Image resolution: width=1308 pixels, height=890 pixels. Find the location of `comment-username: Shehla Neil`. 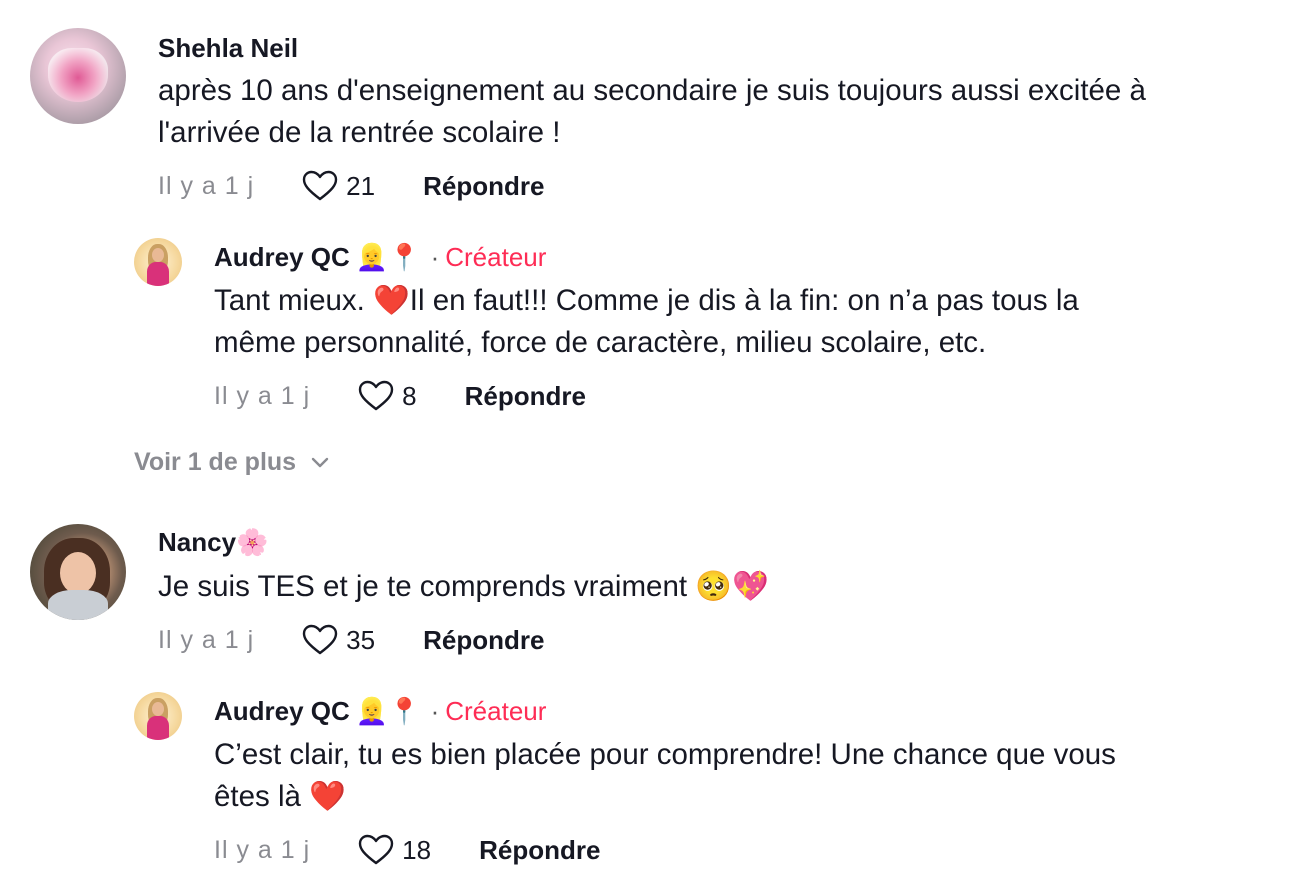

comment-username: Shehla Neil is located at coordinates (228, 48).